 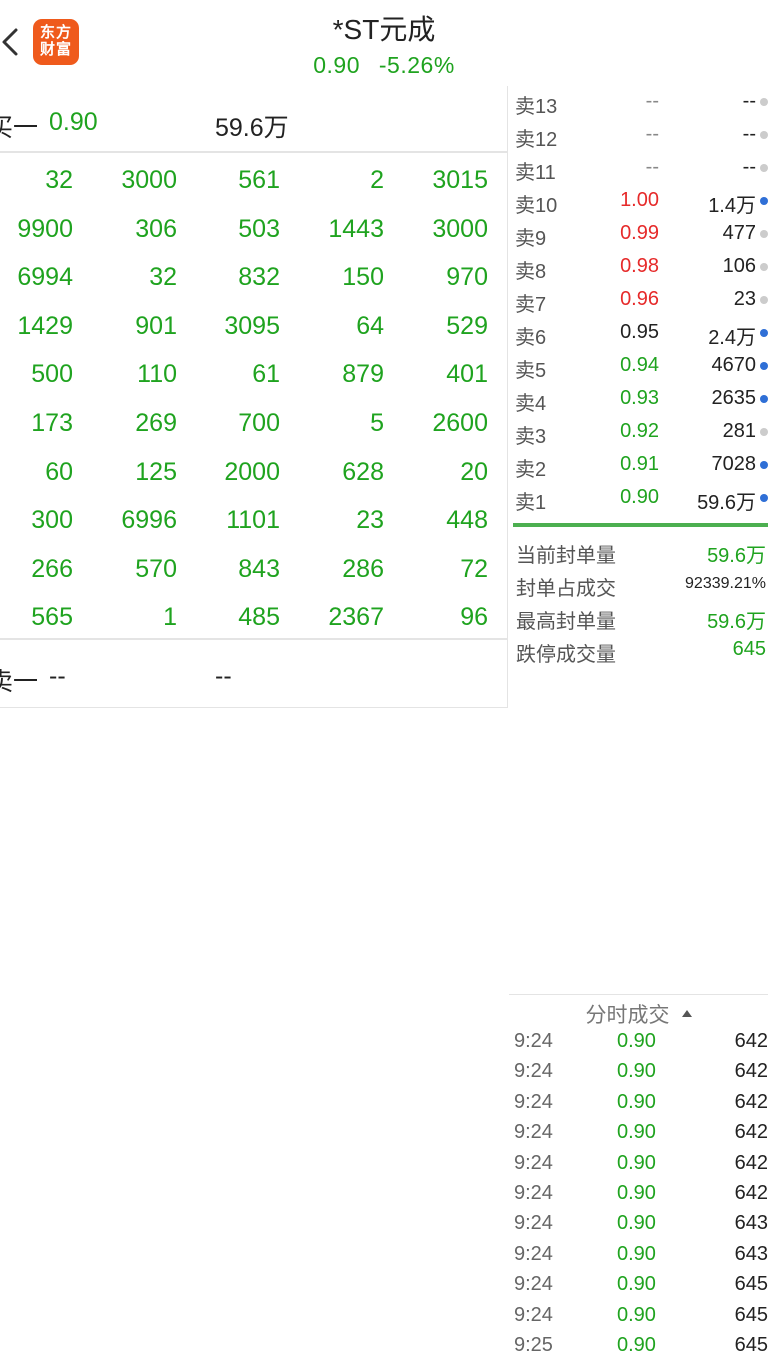 What do you see at coordinates (725, 583) in the screenshot?
I see `stat-value: 92339.21%` at bounding box center [725, 583].